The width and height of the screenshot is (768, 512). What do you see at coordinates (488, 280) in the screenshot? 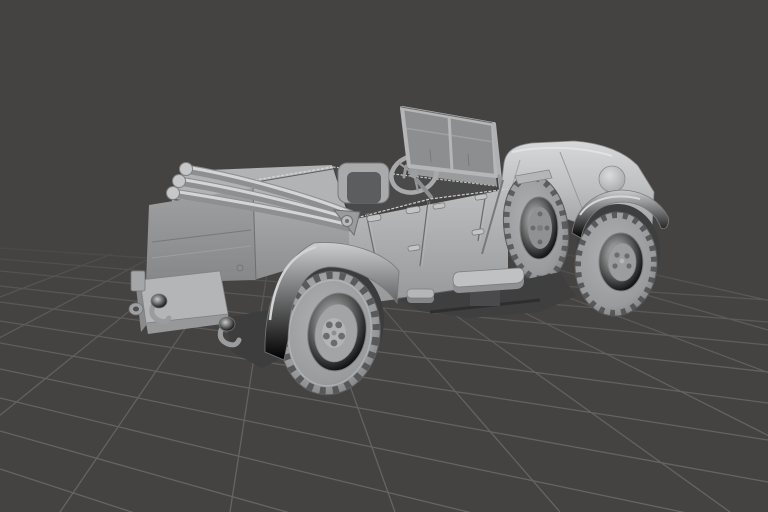
I see `side-step` at bounding box center [488, 280].